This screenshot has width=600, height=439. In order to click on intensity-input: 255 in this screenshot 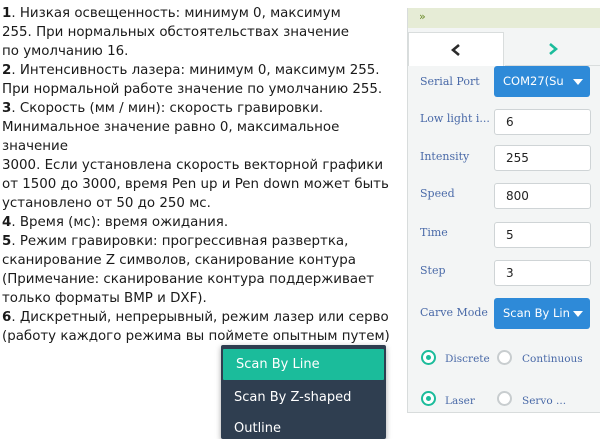, I will do `click(542, 158)`.